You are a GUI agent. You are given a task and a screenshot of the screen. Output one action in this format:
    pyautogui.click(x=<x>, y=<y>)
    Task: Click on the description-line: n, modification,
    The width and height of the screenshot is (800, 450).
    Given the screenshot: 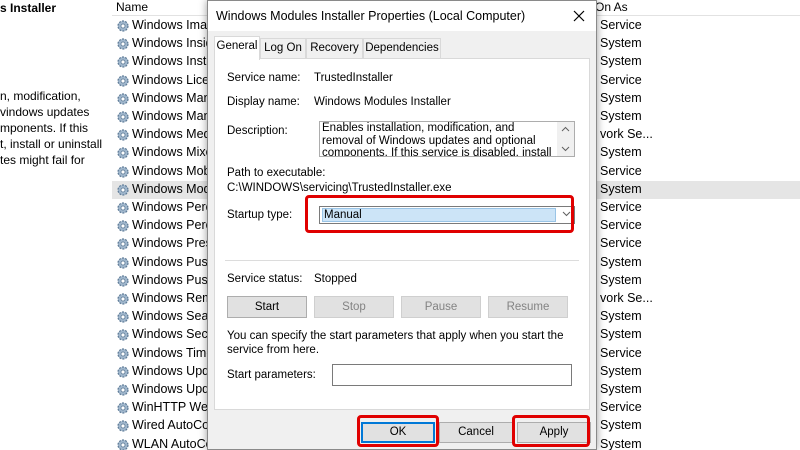 What is the action you would take?
    pyautogui.click(x=40, y=96)
    